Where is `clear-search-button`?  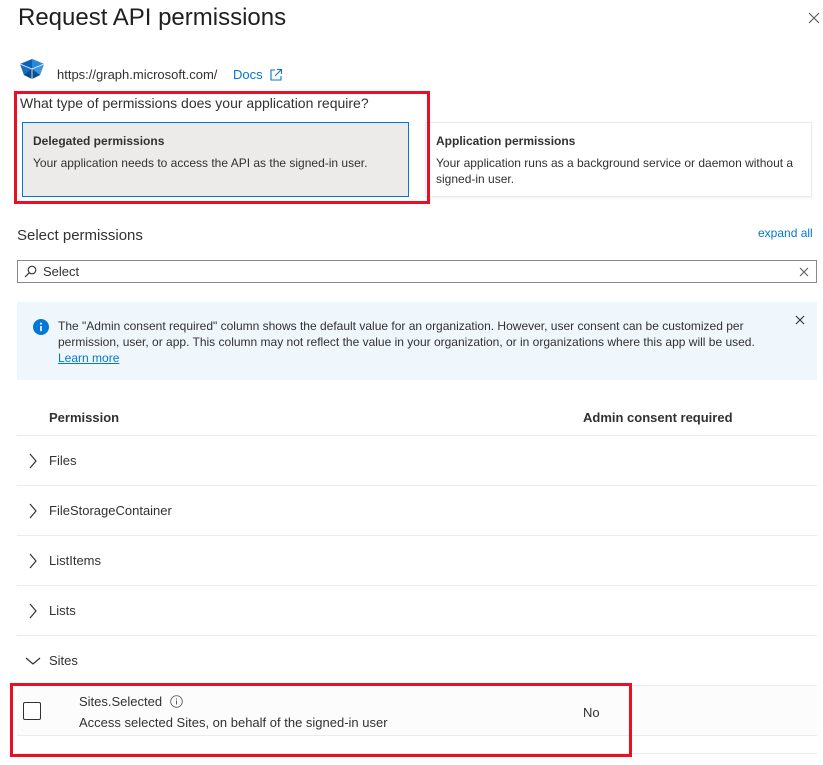
clear-search-button is located at coordinates (804, 271).